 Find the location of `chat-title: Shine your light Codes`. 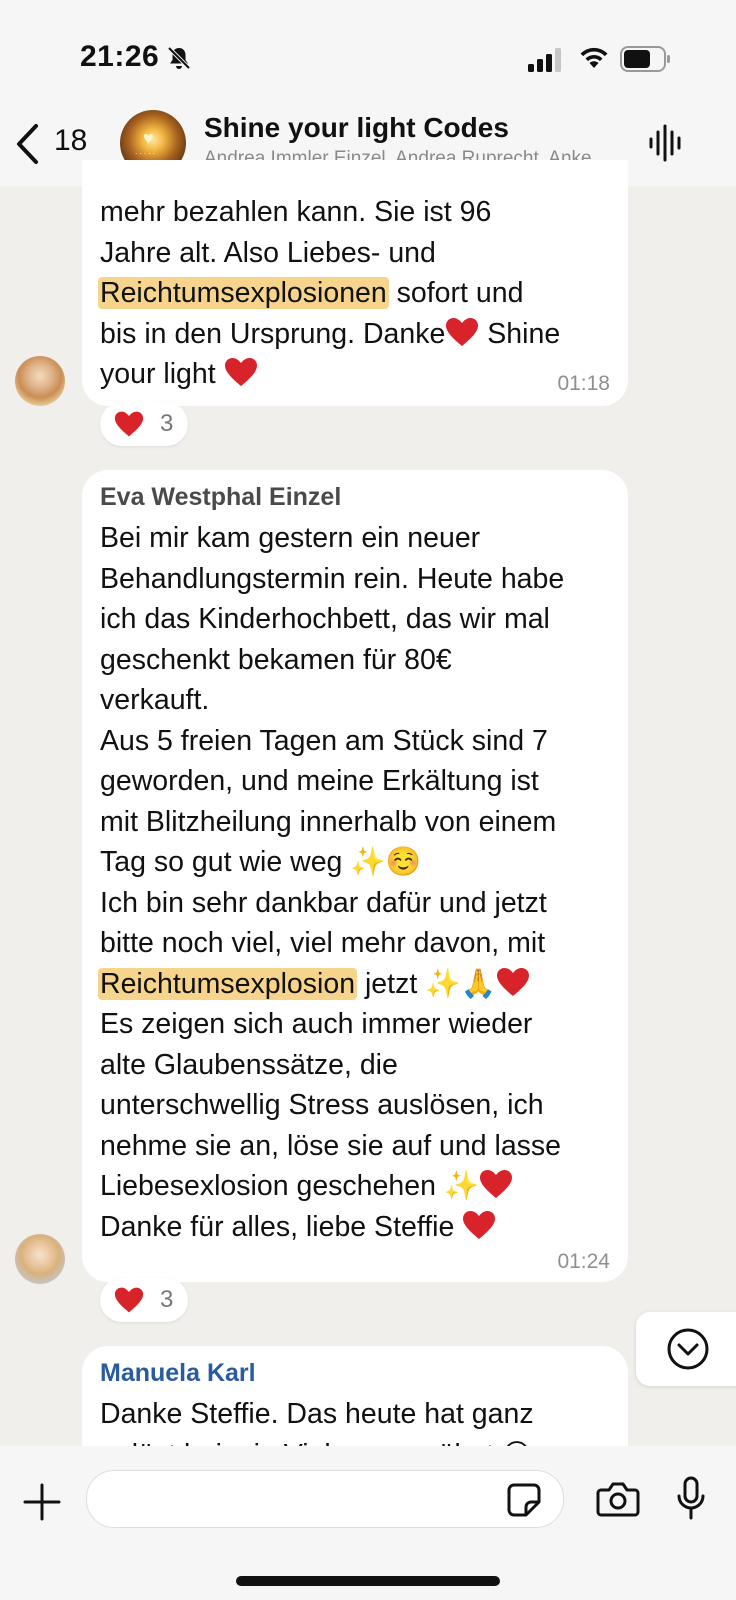

chat-title: Shine your light Codes is located at coordinates (356, 128).